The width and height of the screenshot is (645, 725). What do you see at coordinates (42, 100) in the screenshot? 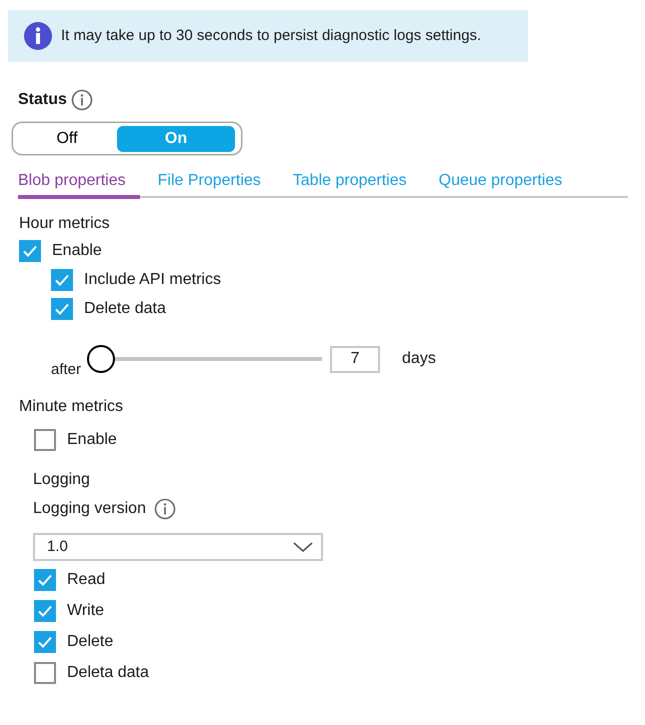
I see `status-label: Status` at bounding box center [42, 100].